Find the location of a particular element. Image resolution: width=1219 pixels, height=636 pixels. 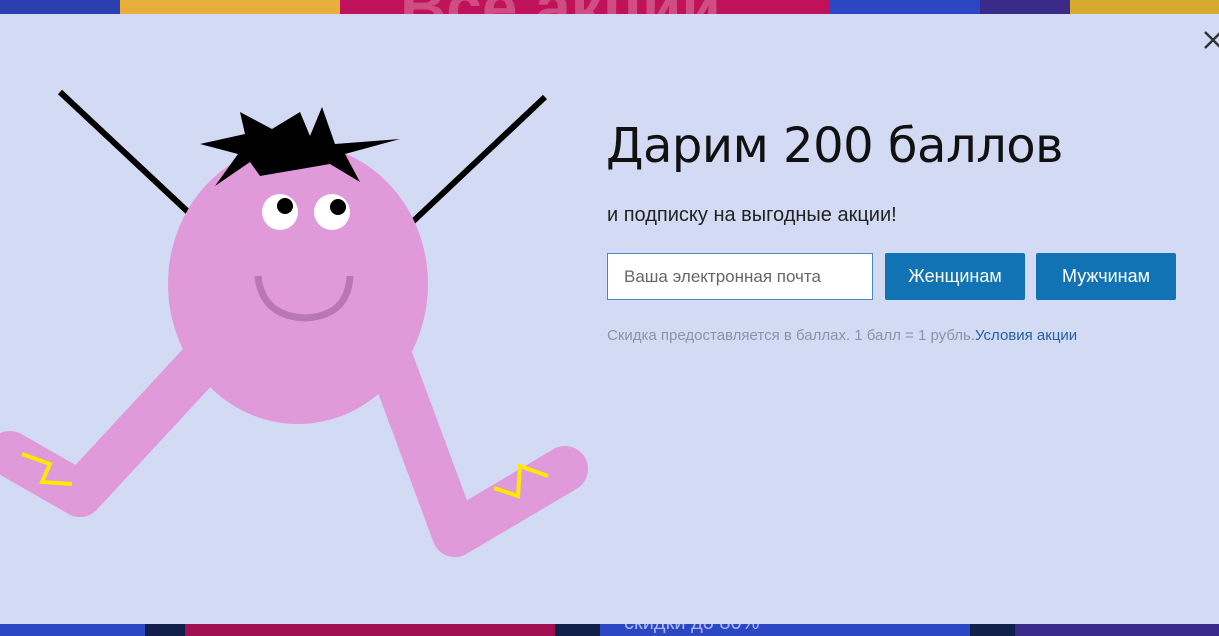

terms-link: Условия акции is located at coordinates (1026, 335).